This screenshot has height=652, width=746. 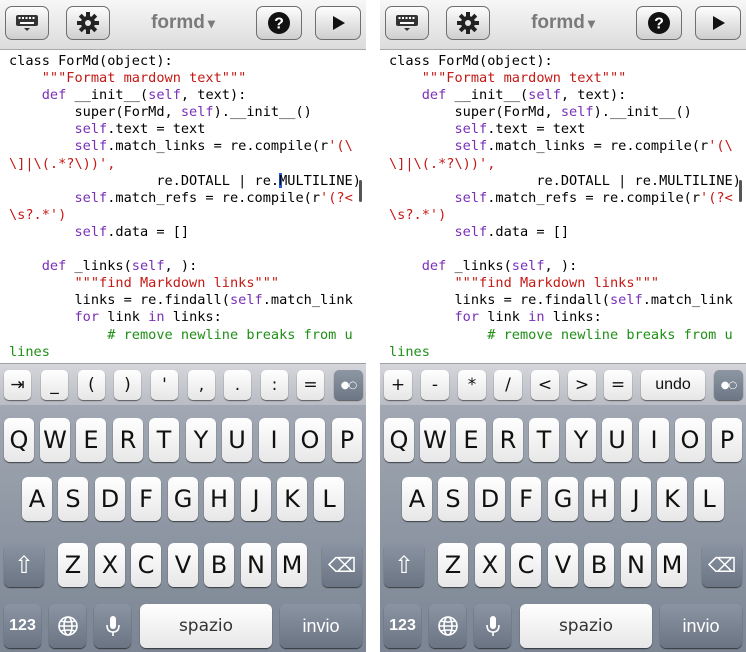 What do you see at coordinates (545, 385) in the screenshot?
I see `less-than-key: <` at bounding box center [545, 385].